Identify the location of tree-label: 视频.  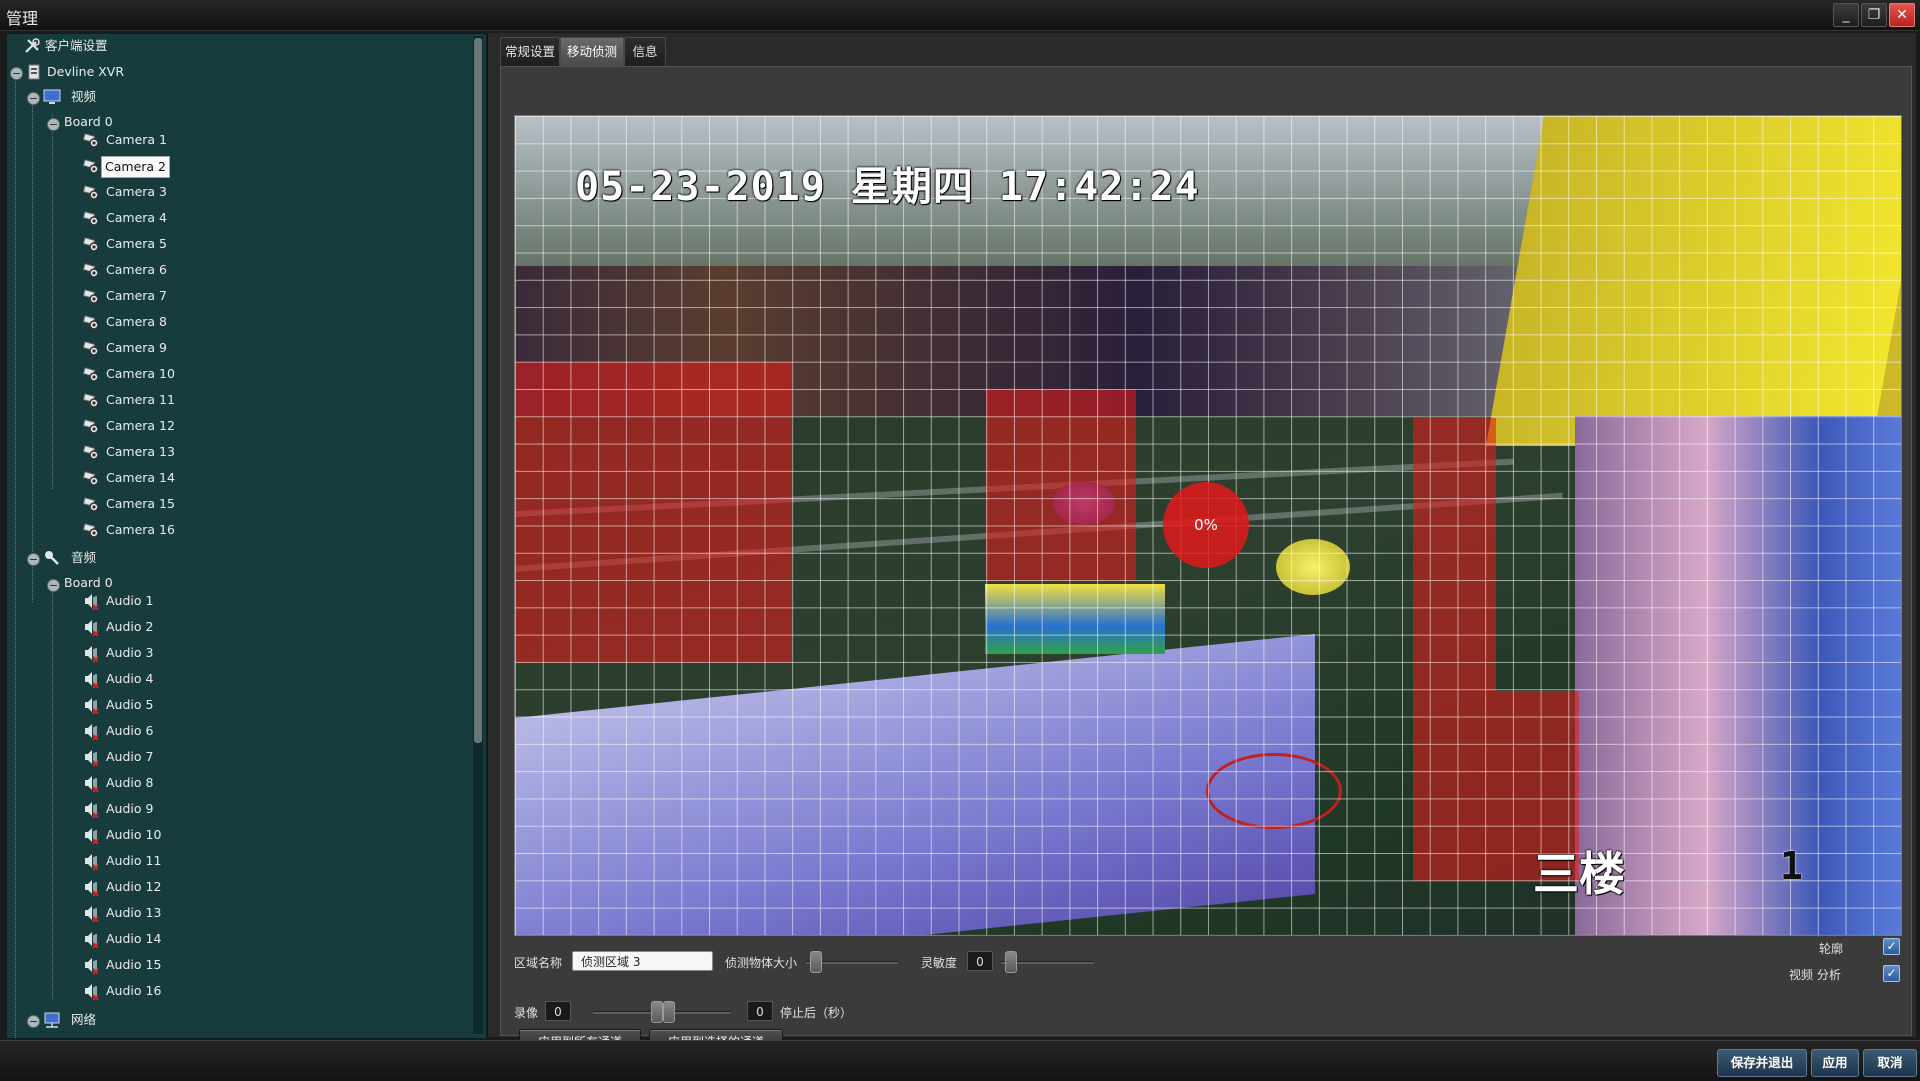
(84, 96).